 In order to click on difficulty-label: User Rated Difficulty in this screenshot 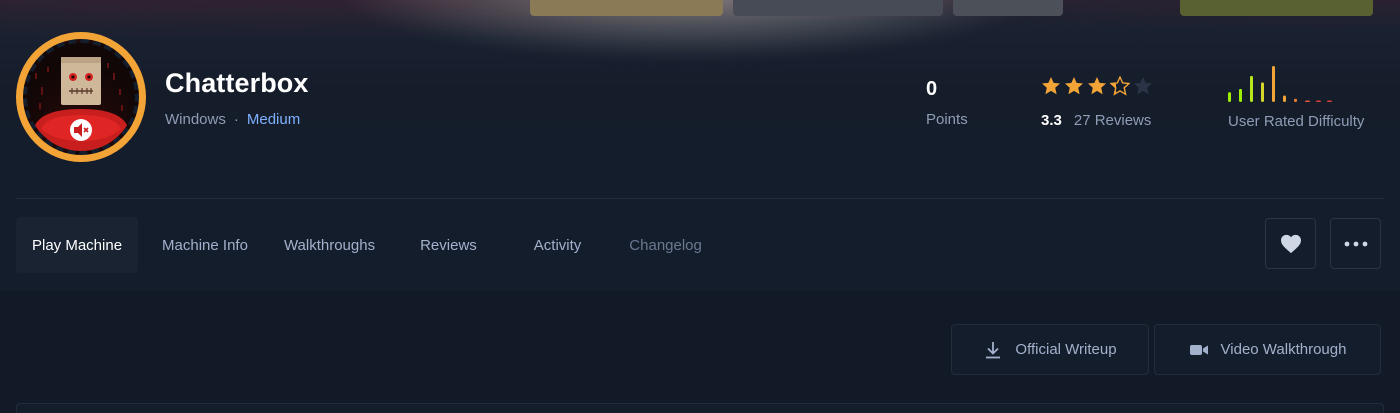, I will do `click(1296, 121)`.